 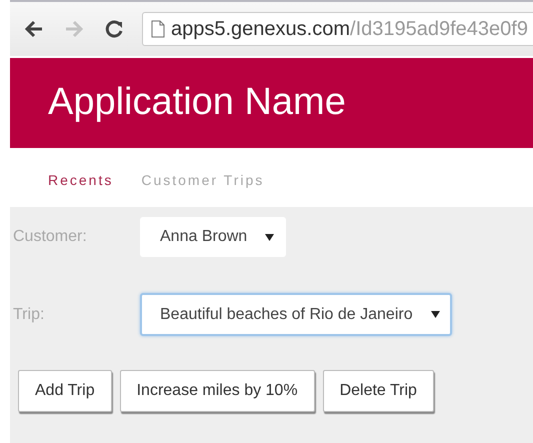 What do you see at coordinates (213, 237) in the screenshot?
I see `dropdown: Anna Brown` at bounding box center [213, 237].